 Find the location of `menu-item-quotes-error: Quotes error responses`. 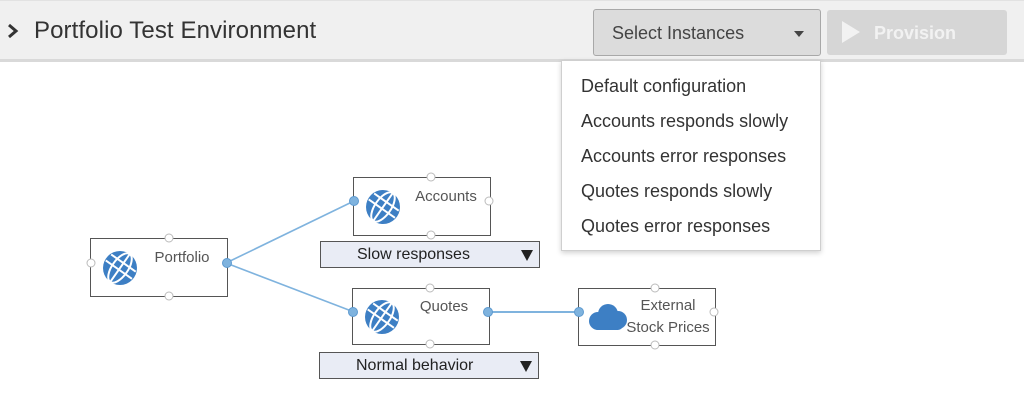

menu-item-quotes-error: Quotes error responses is located at coordinates (675, 226).